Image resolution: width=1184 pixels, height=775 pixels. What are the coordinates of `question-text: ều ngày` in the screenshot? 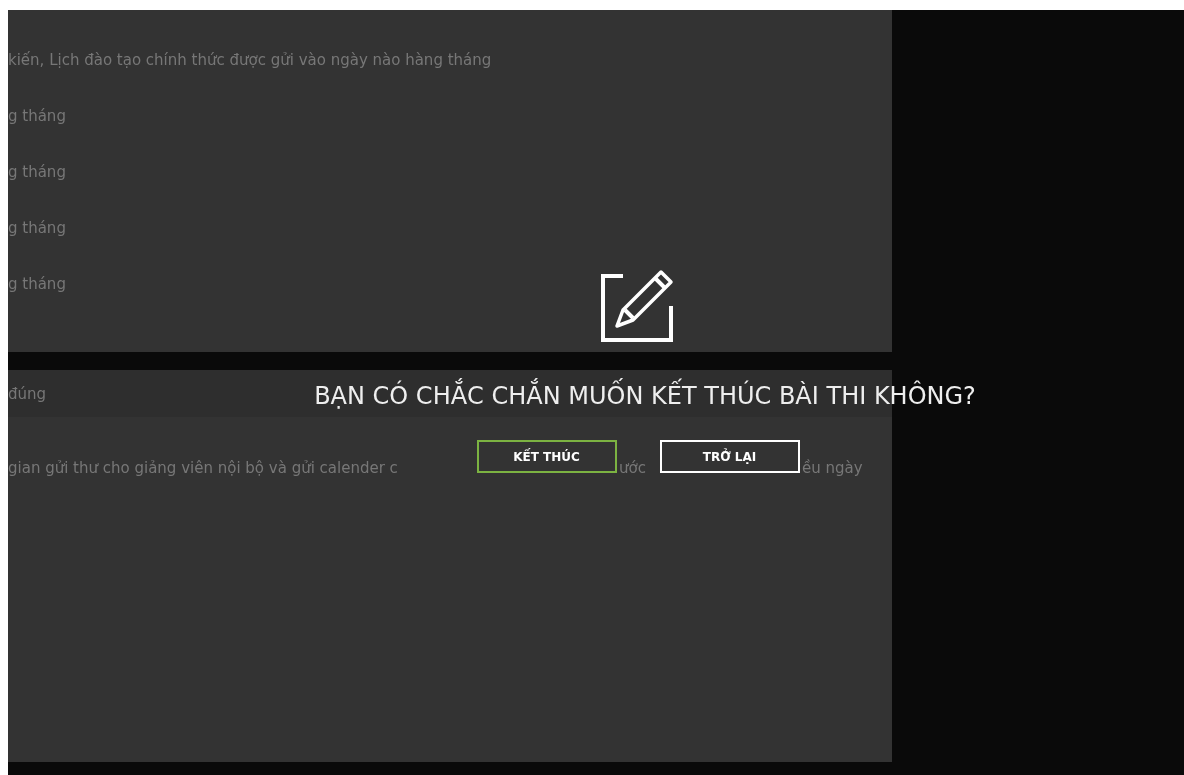 It's located at (832, 468).